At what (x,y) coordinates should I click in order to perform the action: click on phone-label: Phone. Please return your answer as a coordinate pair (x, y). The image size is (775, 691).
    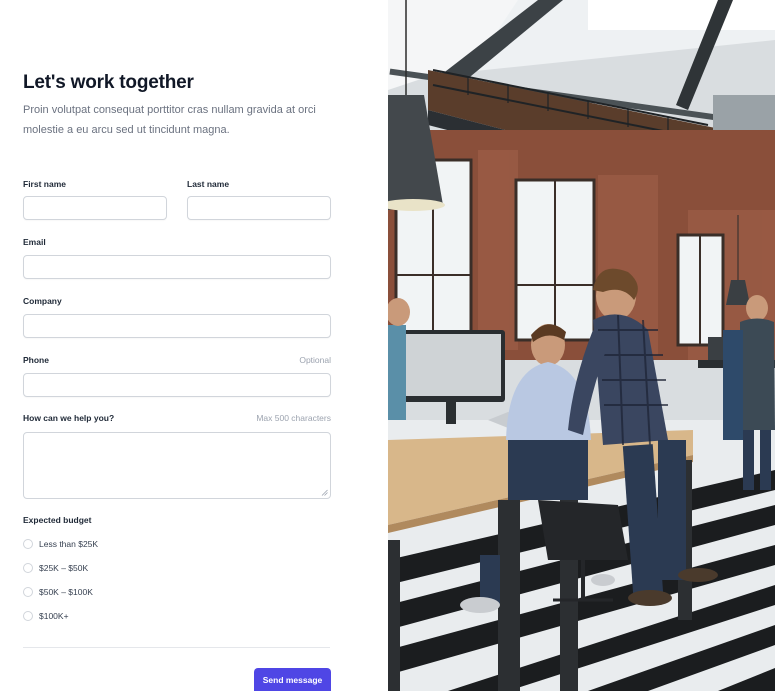
    Looking at the image, I should click on (36, 360).